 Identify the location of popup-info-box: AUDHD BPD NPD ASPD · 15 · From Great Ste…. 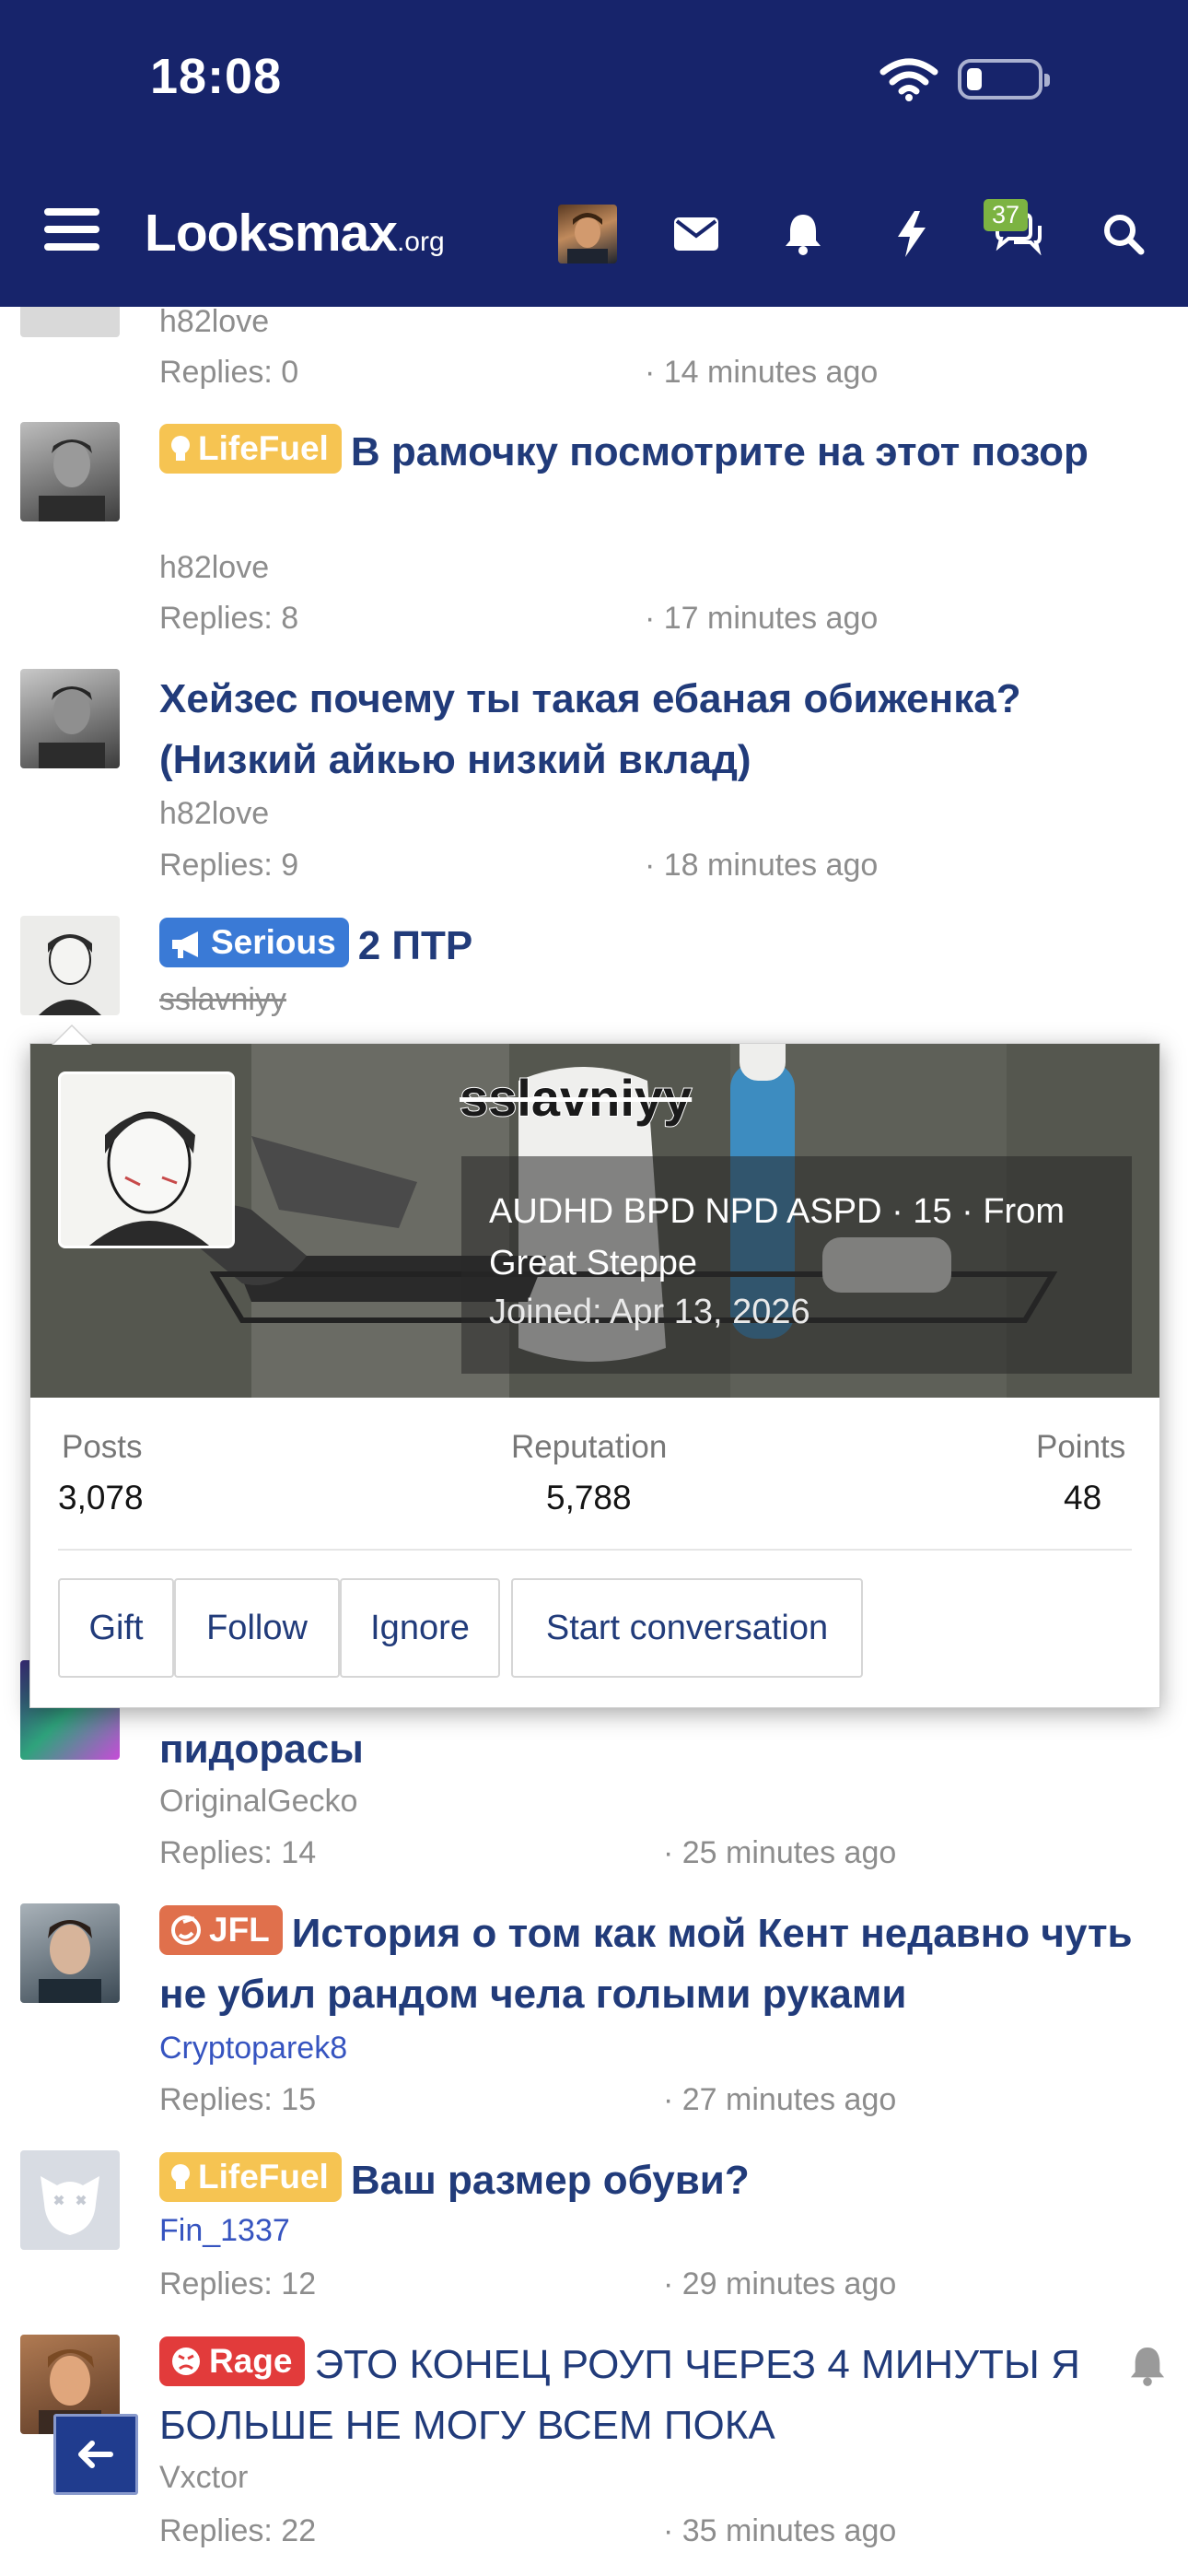
(796, 1265).